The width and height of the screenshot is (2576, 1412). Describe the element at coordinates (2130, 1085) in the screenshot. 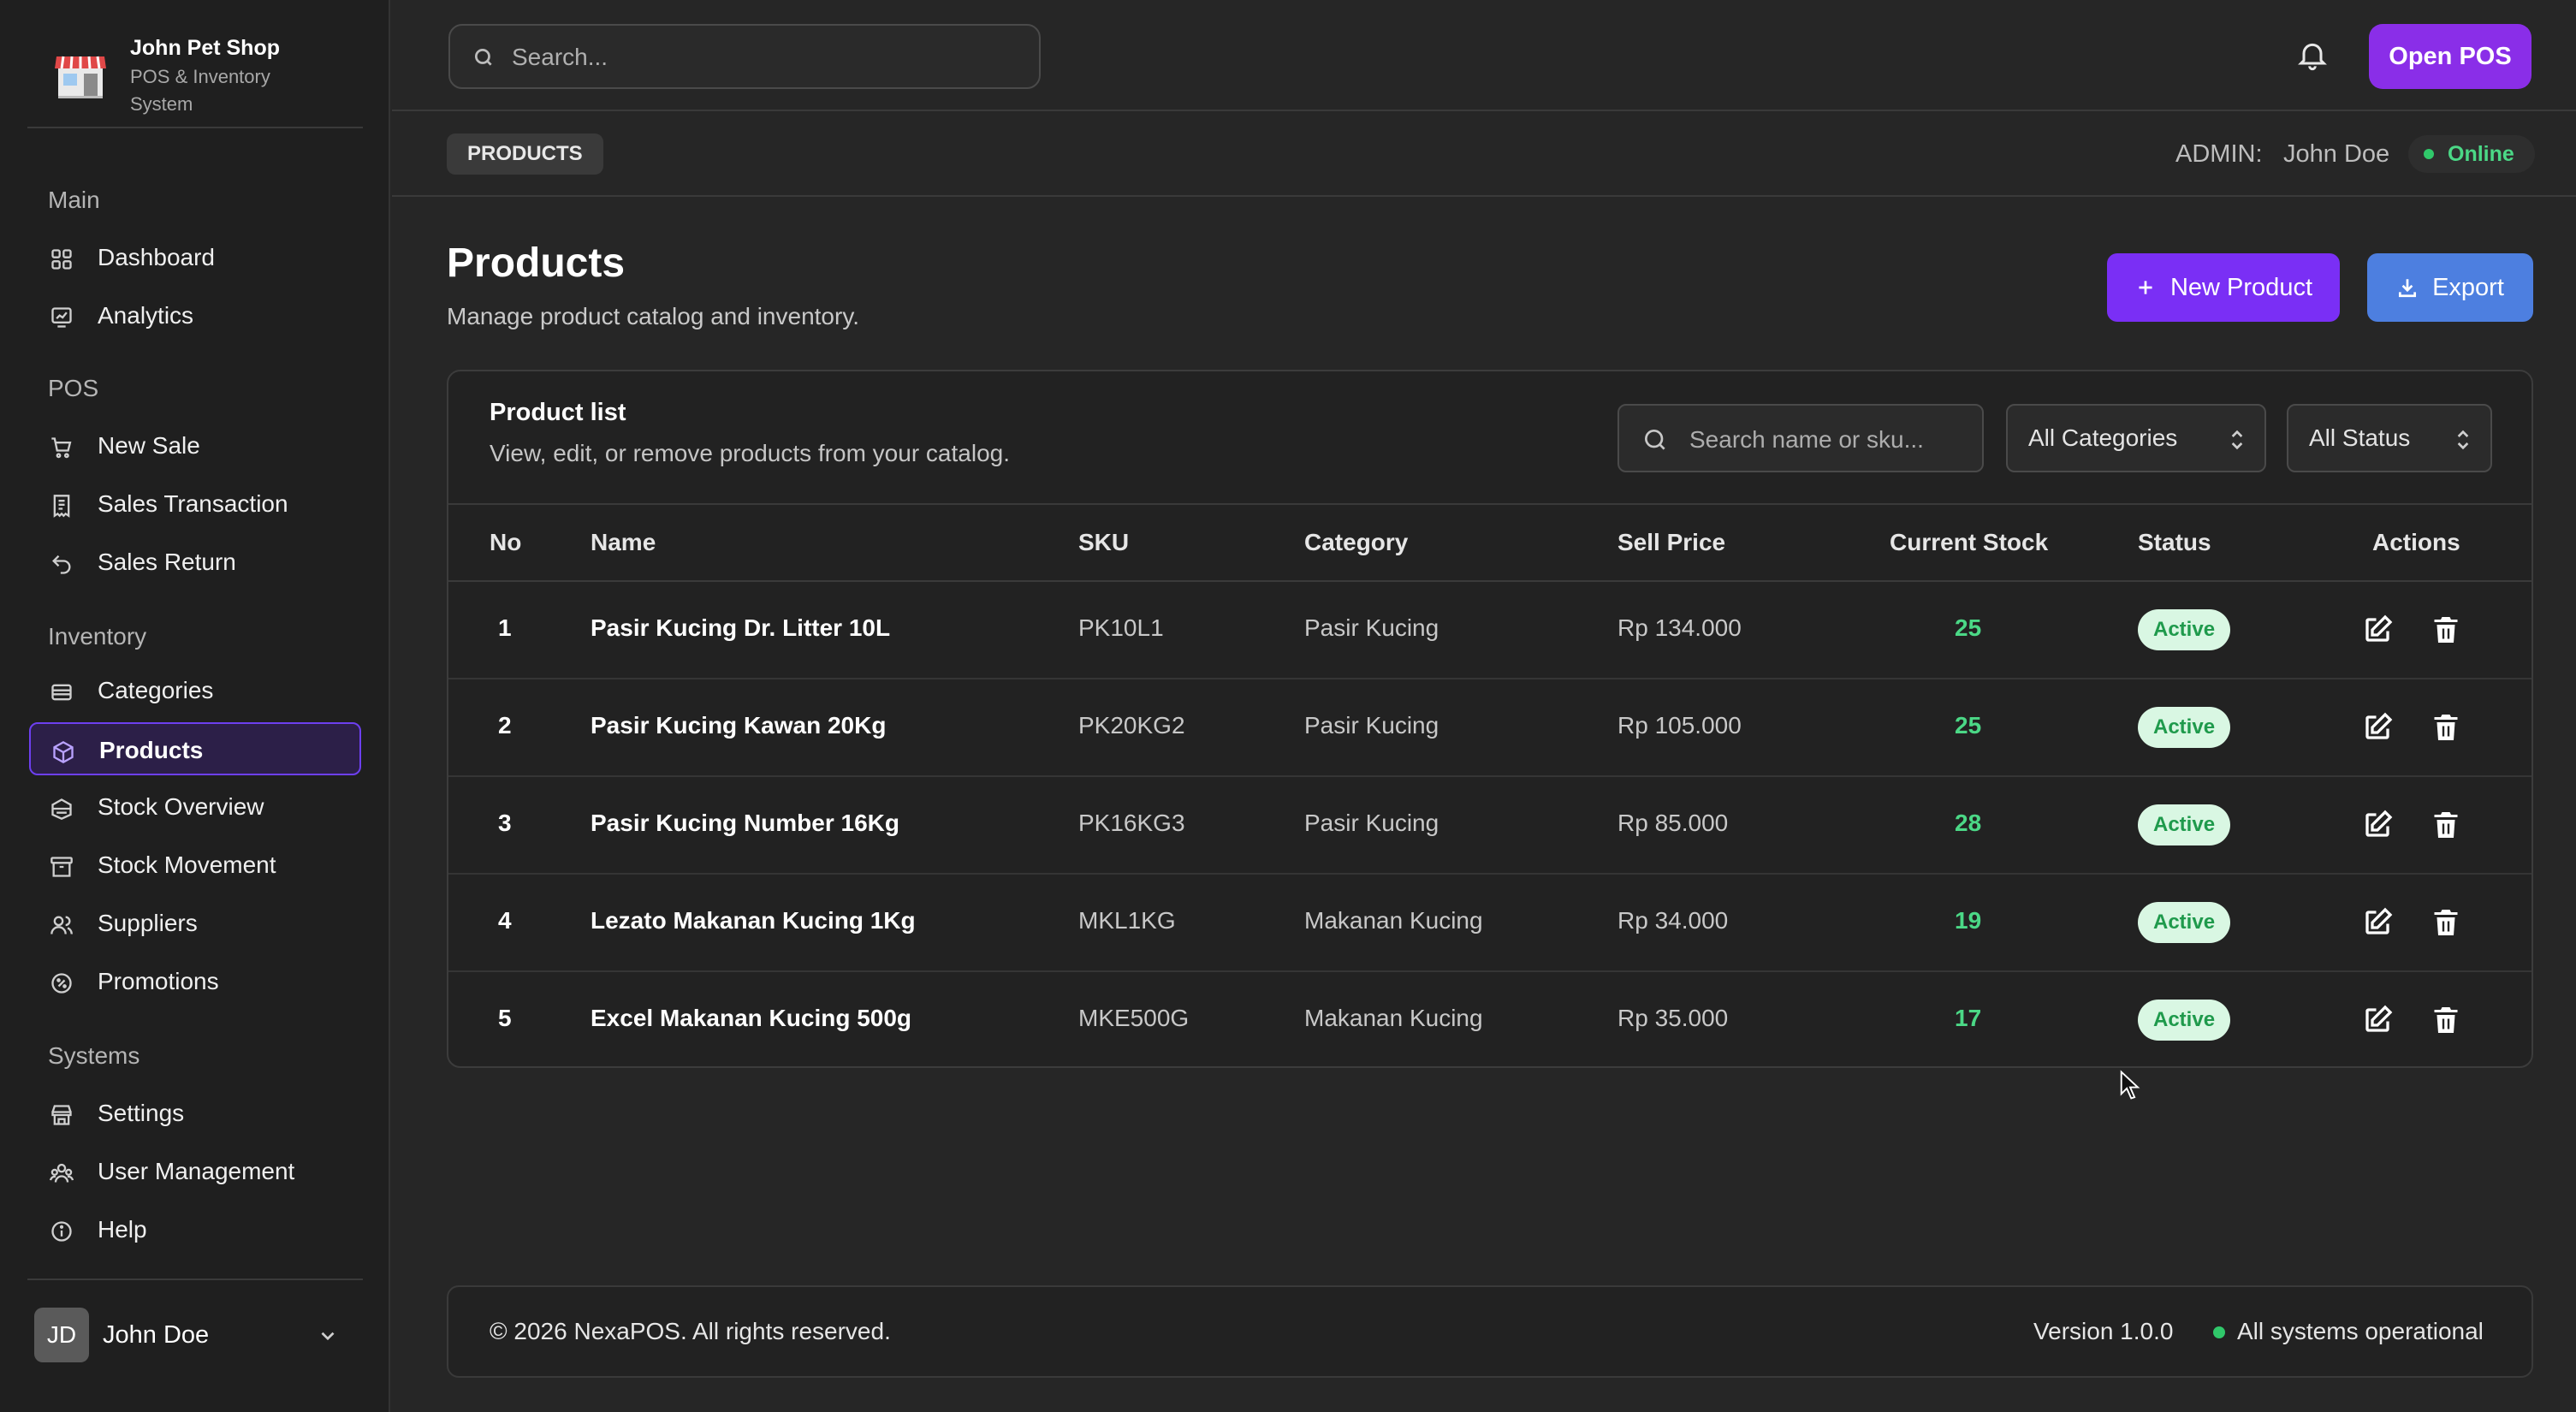

I see `mouse-cursor-icon` at that location.